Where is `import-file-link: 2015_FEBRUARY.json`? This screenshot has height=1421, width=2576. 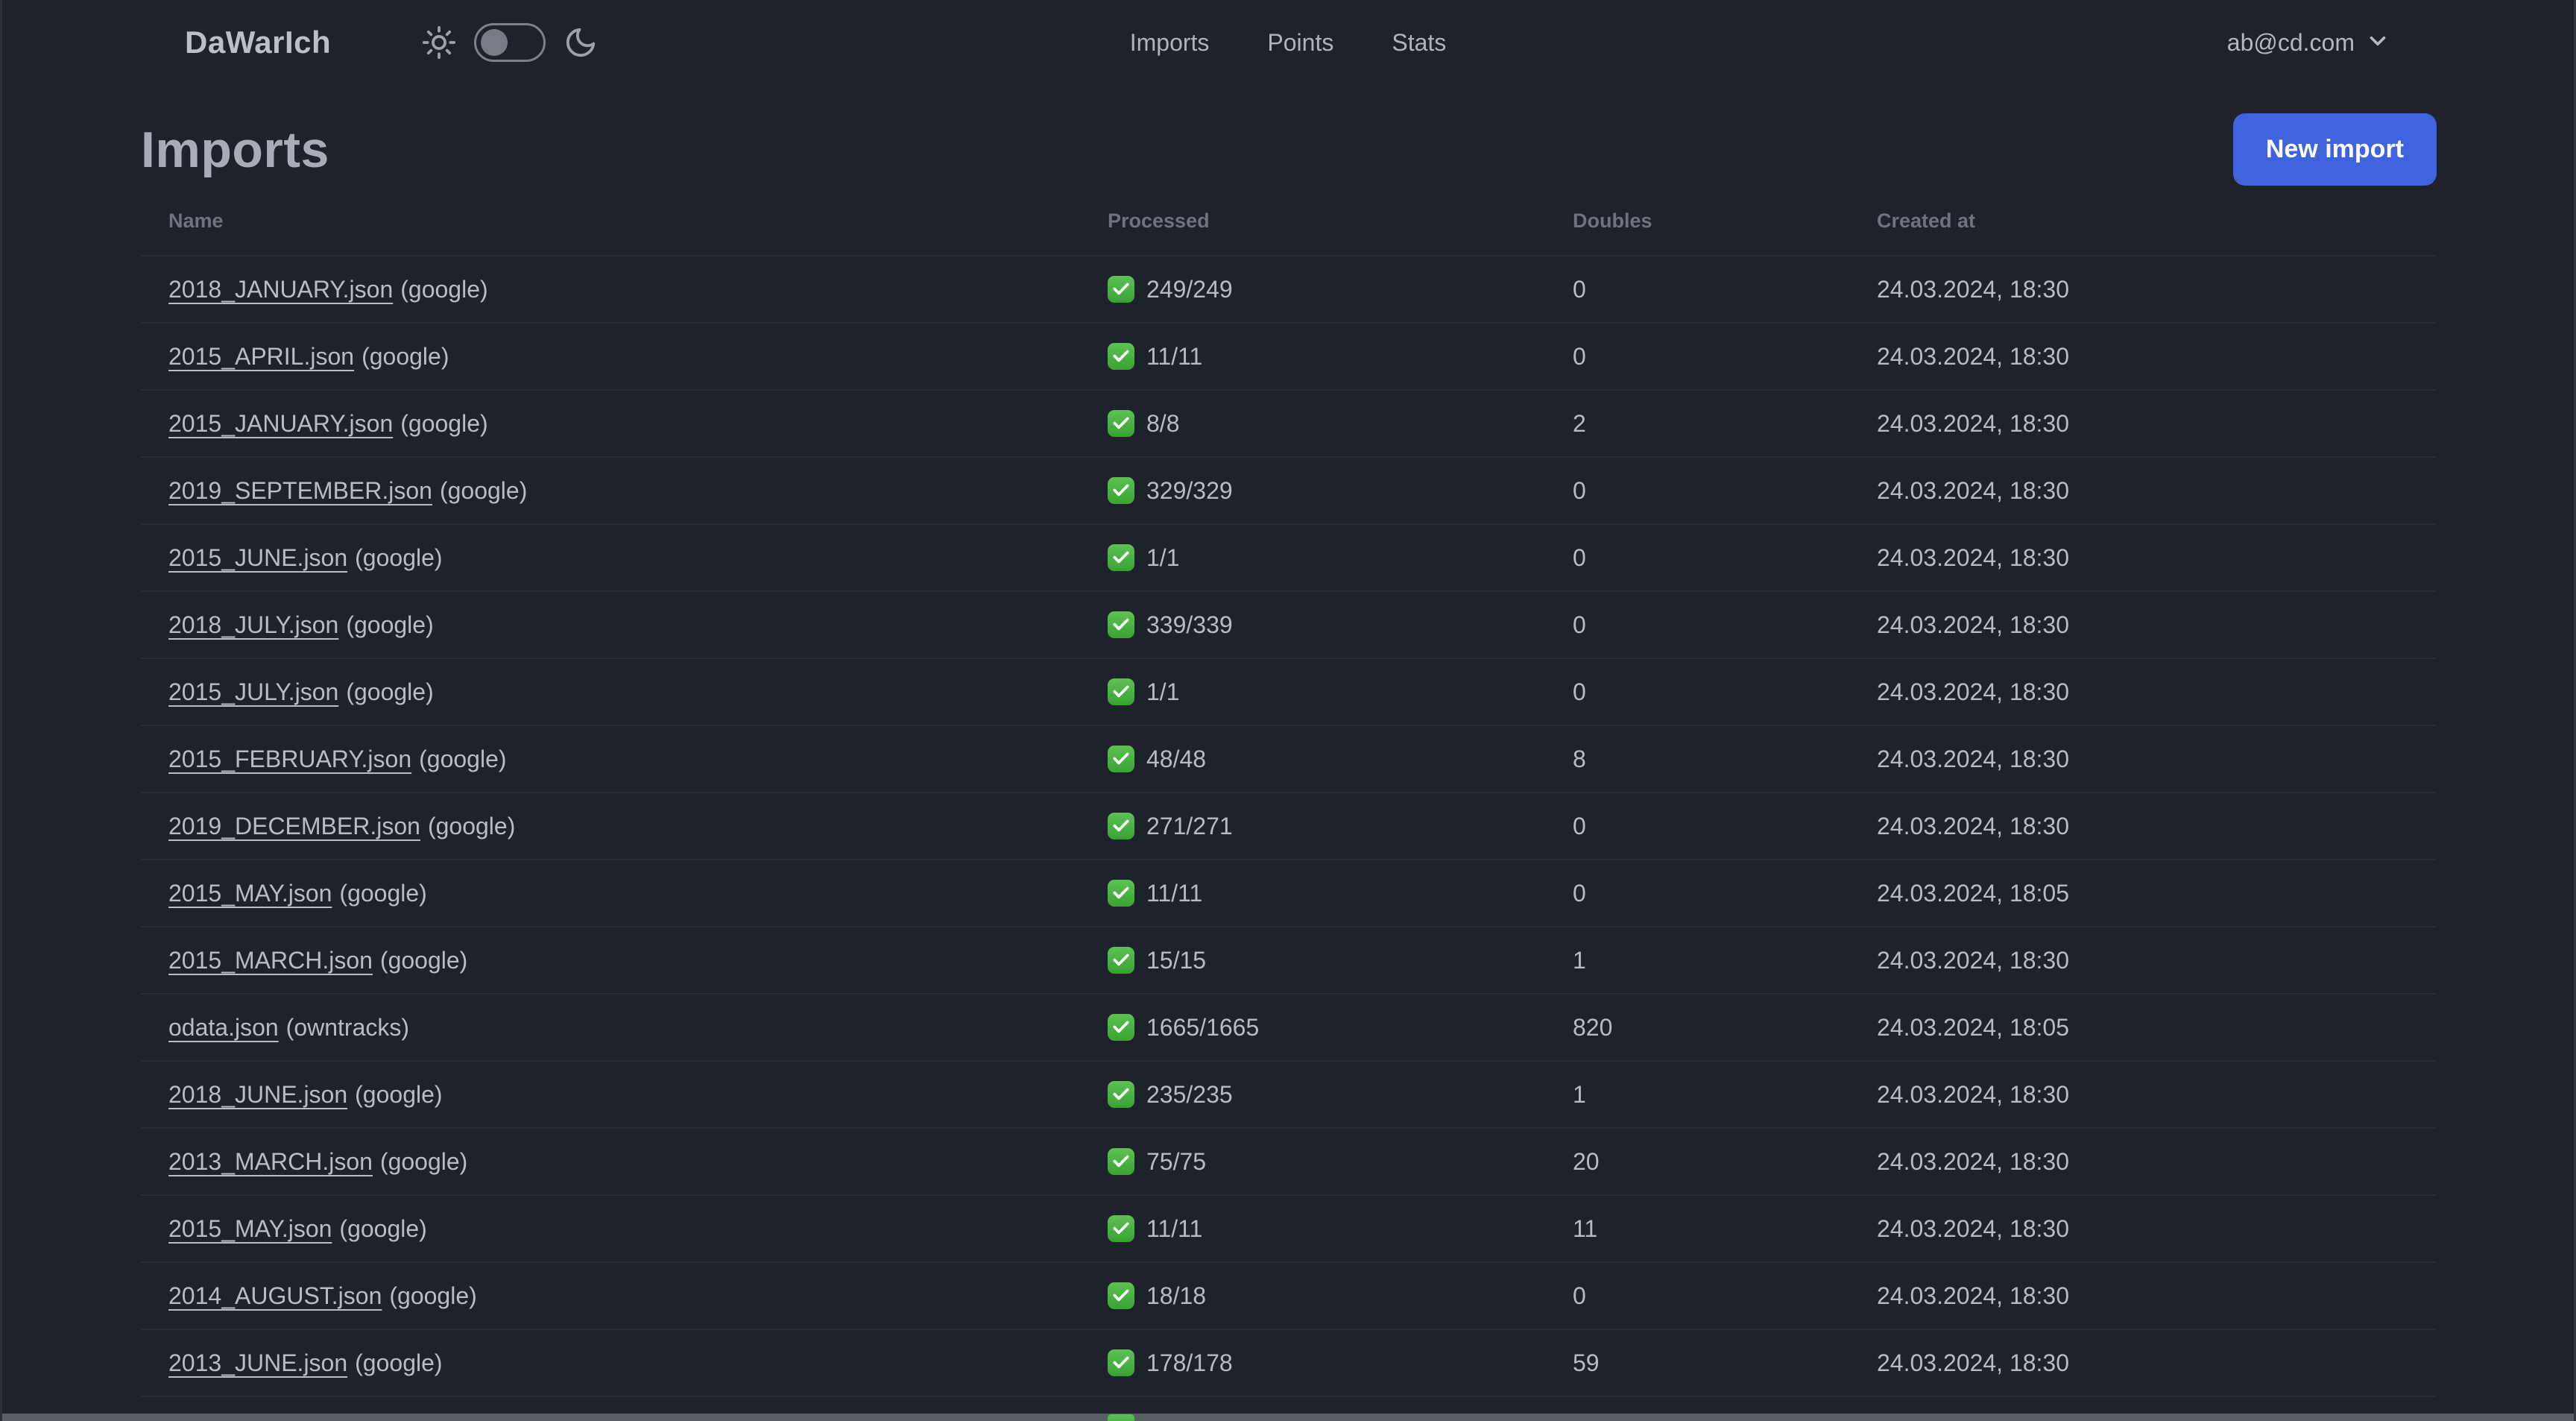
import-file-link: 2015_FEBRUARY.json is located at coordinates (290, 759).